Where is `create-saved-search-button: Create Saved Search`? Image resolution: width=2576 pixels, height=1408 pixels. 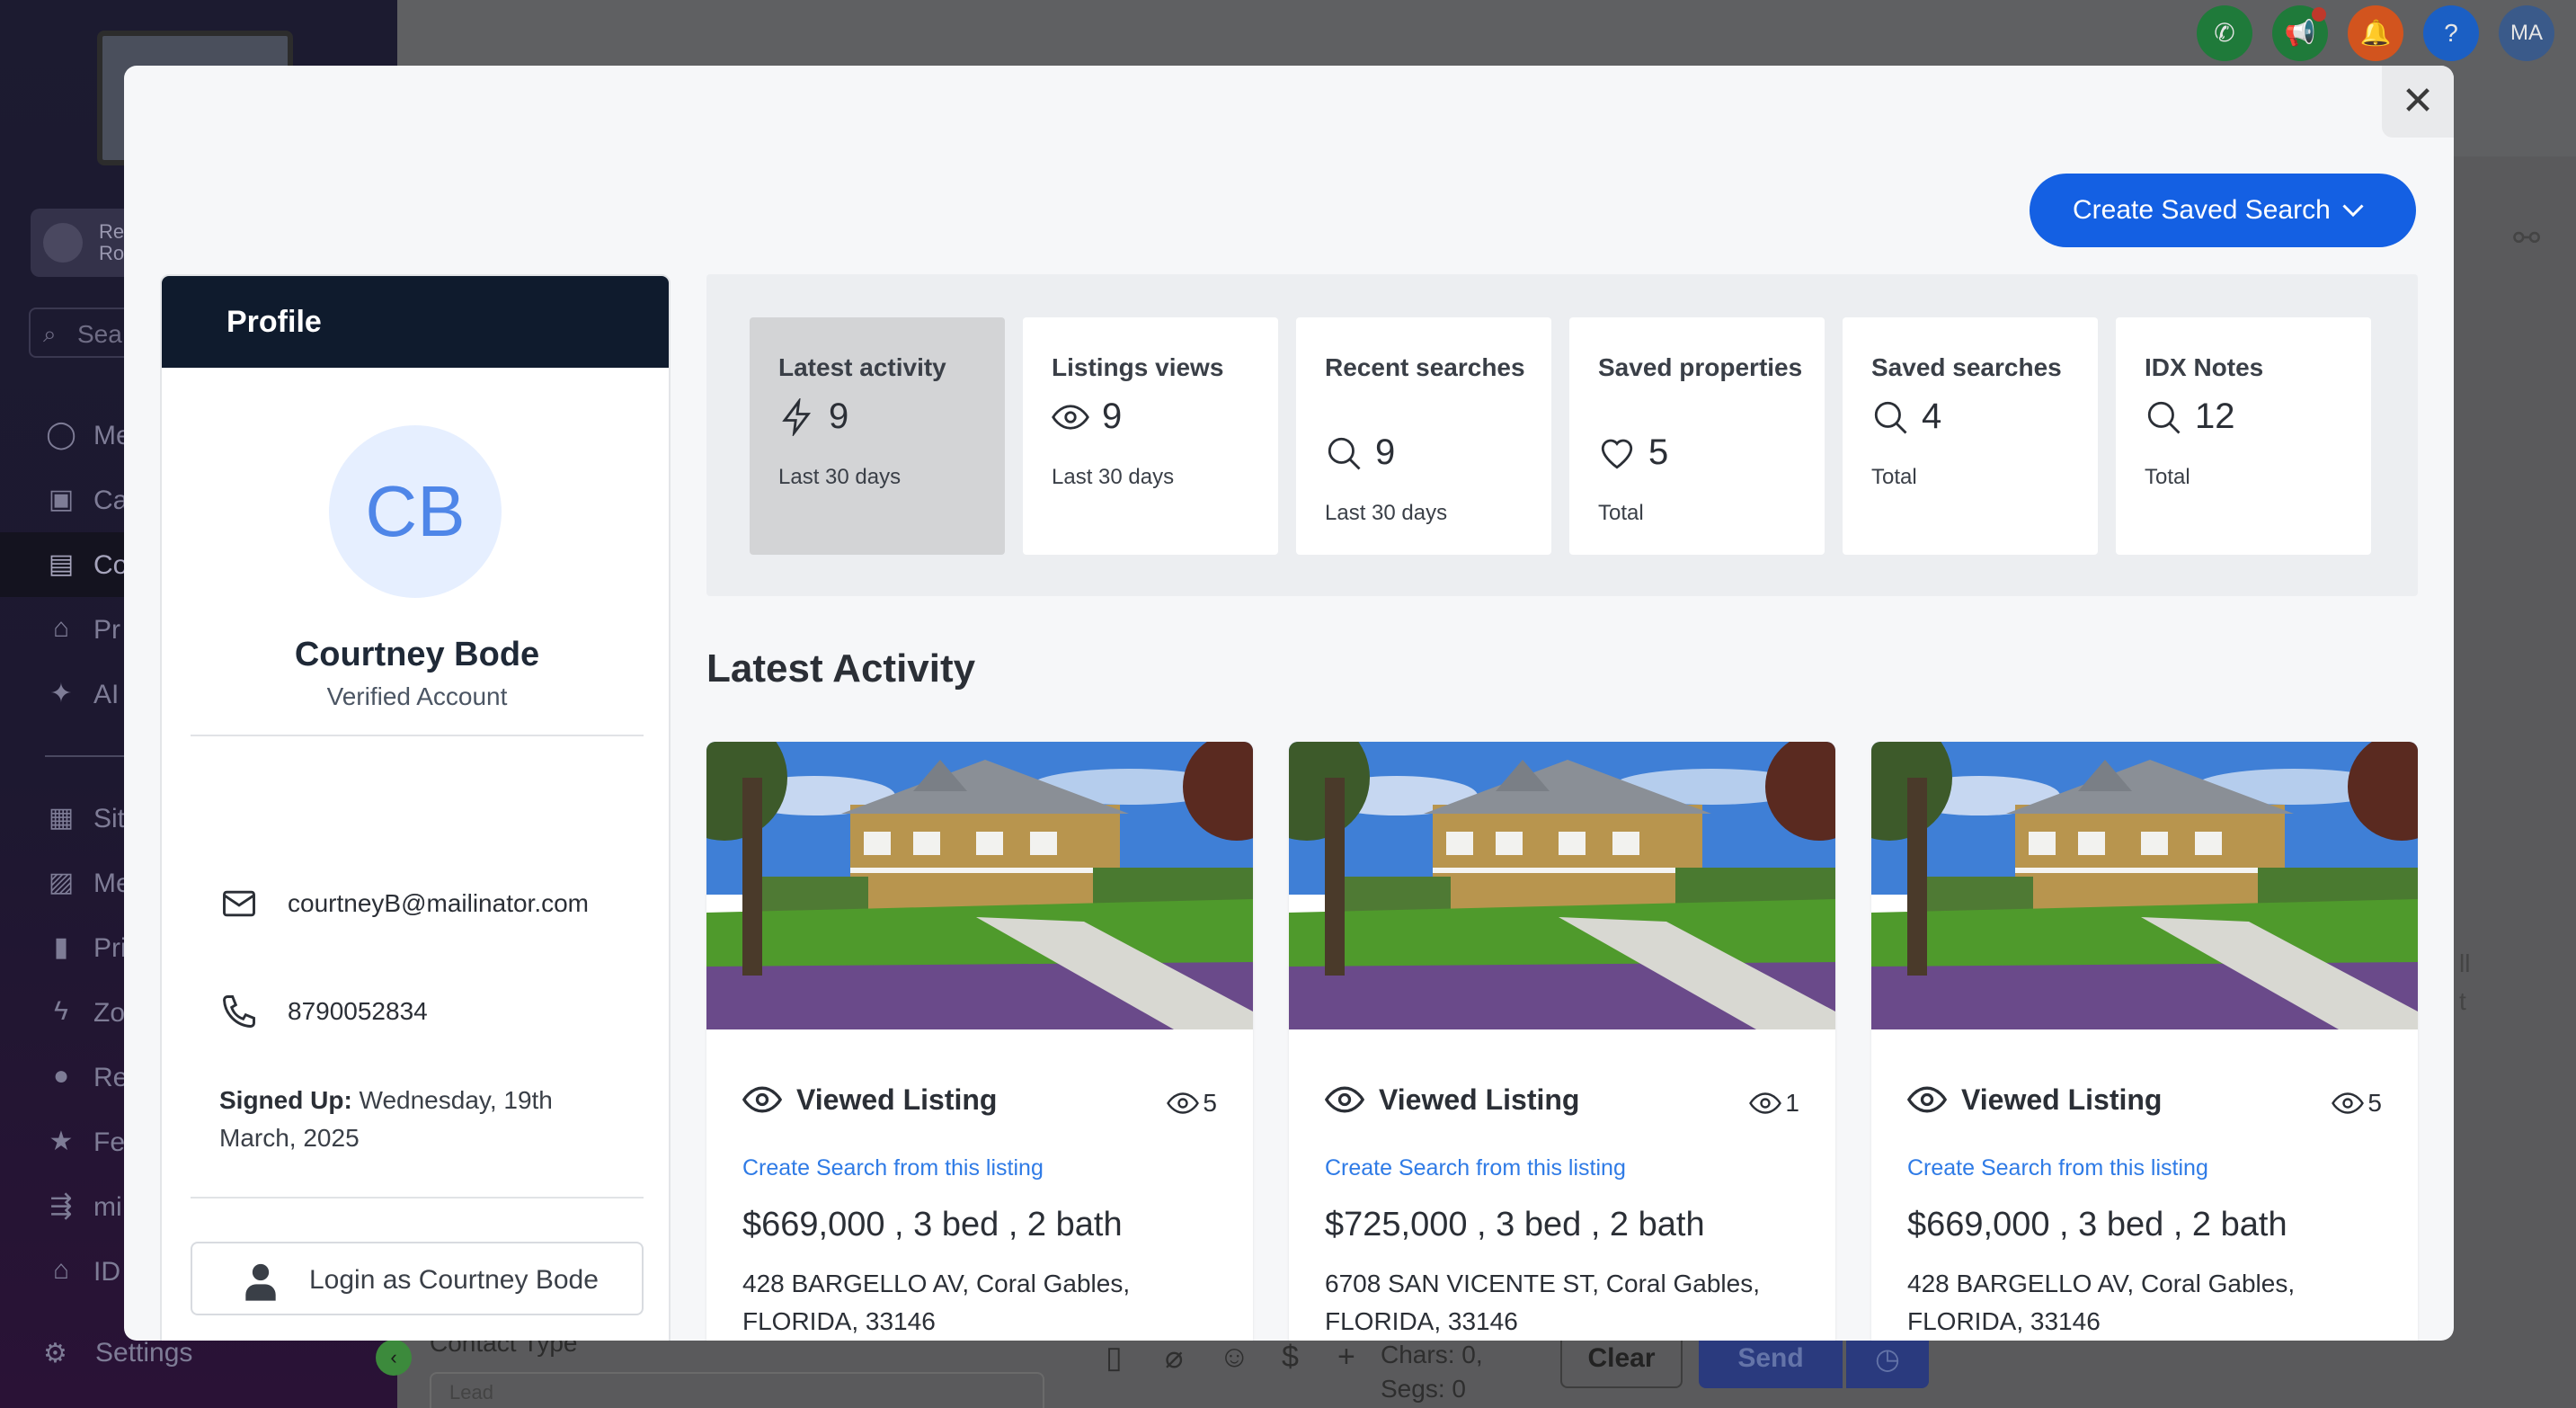
create-saved-search-button: Create Saved Search is located at coordinates (2223, 210).